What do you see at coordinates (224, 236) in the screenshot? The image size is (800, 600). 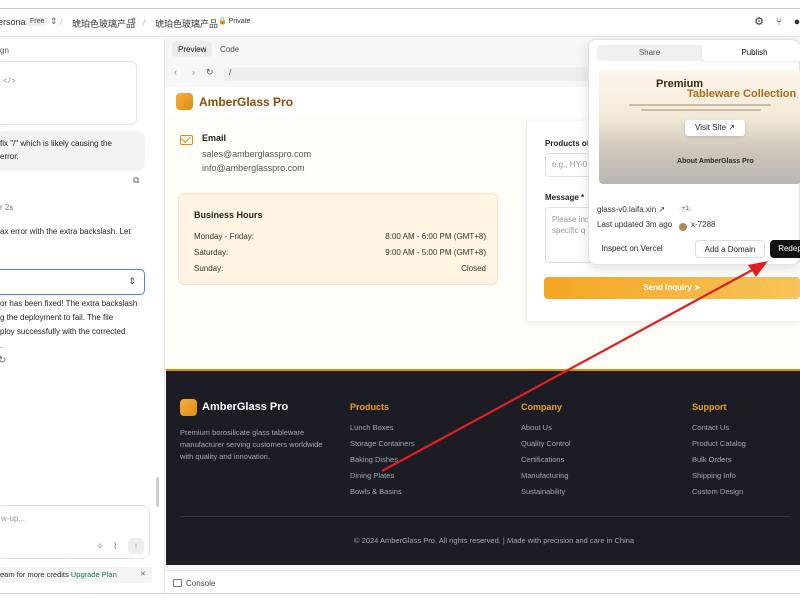 I see `hours-day: Monday - Friday:` at bounding box center [224, 236].